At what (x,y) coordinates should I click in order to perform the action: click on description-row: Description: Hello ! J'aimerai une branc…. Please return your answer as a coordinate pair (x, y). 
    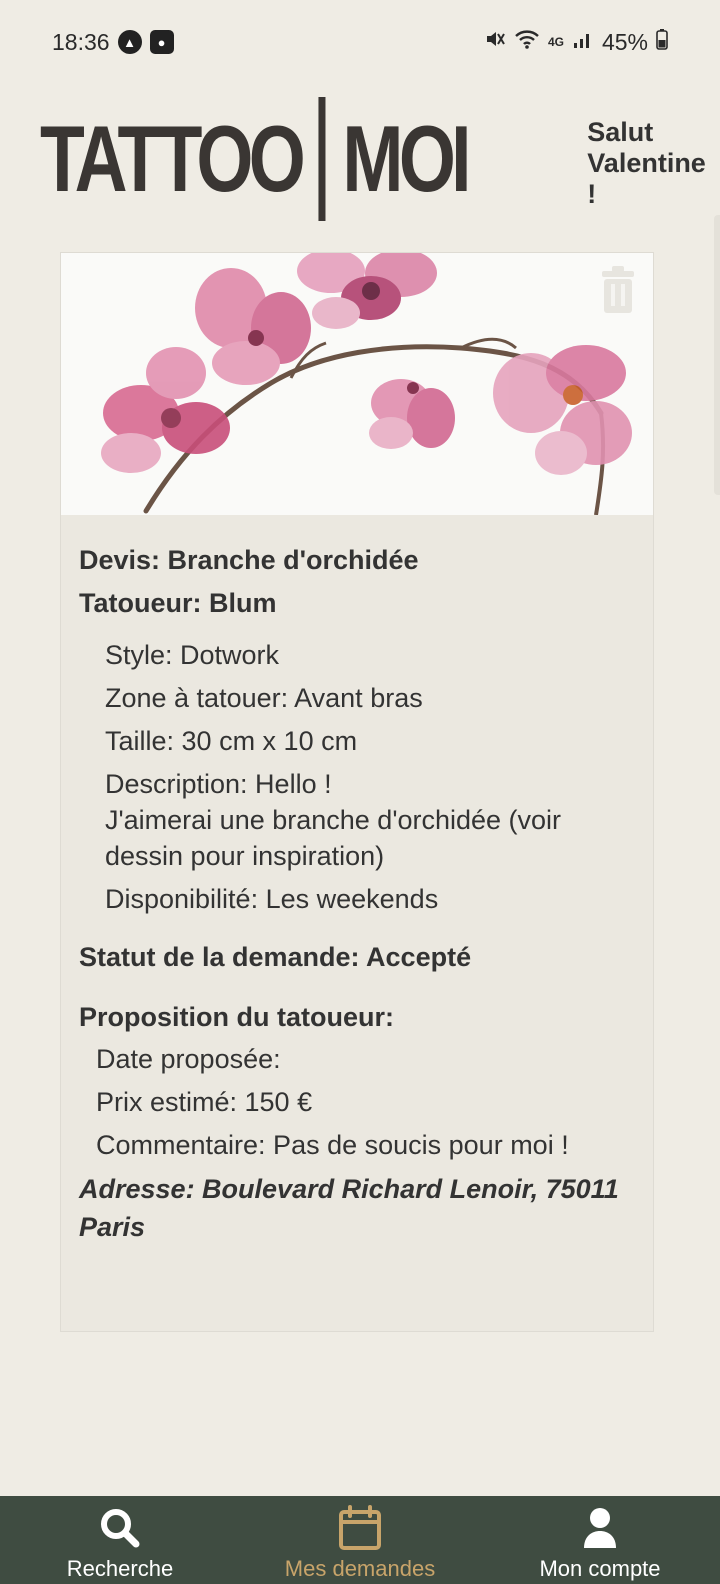
    Looking at the image, I should click on (370, 820).